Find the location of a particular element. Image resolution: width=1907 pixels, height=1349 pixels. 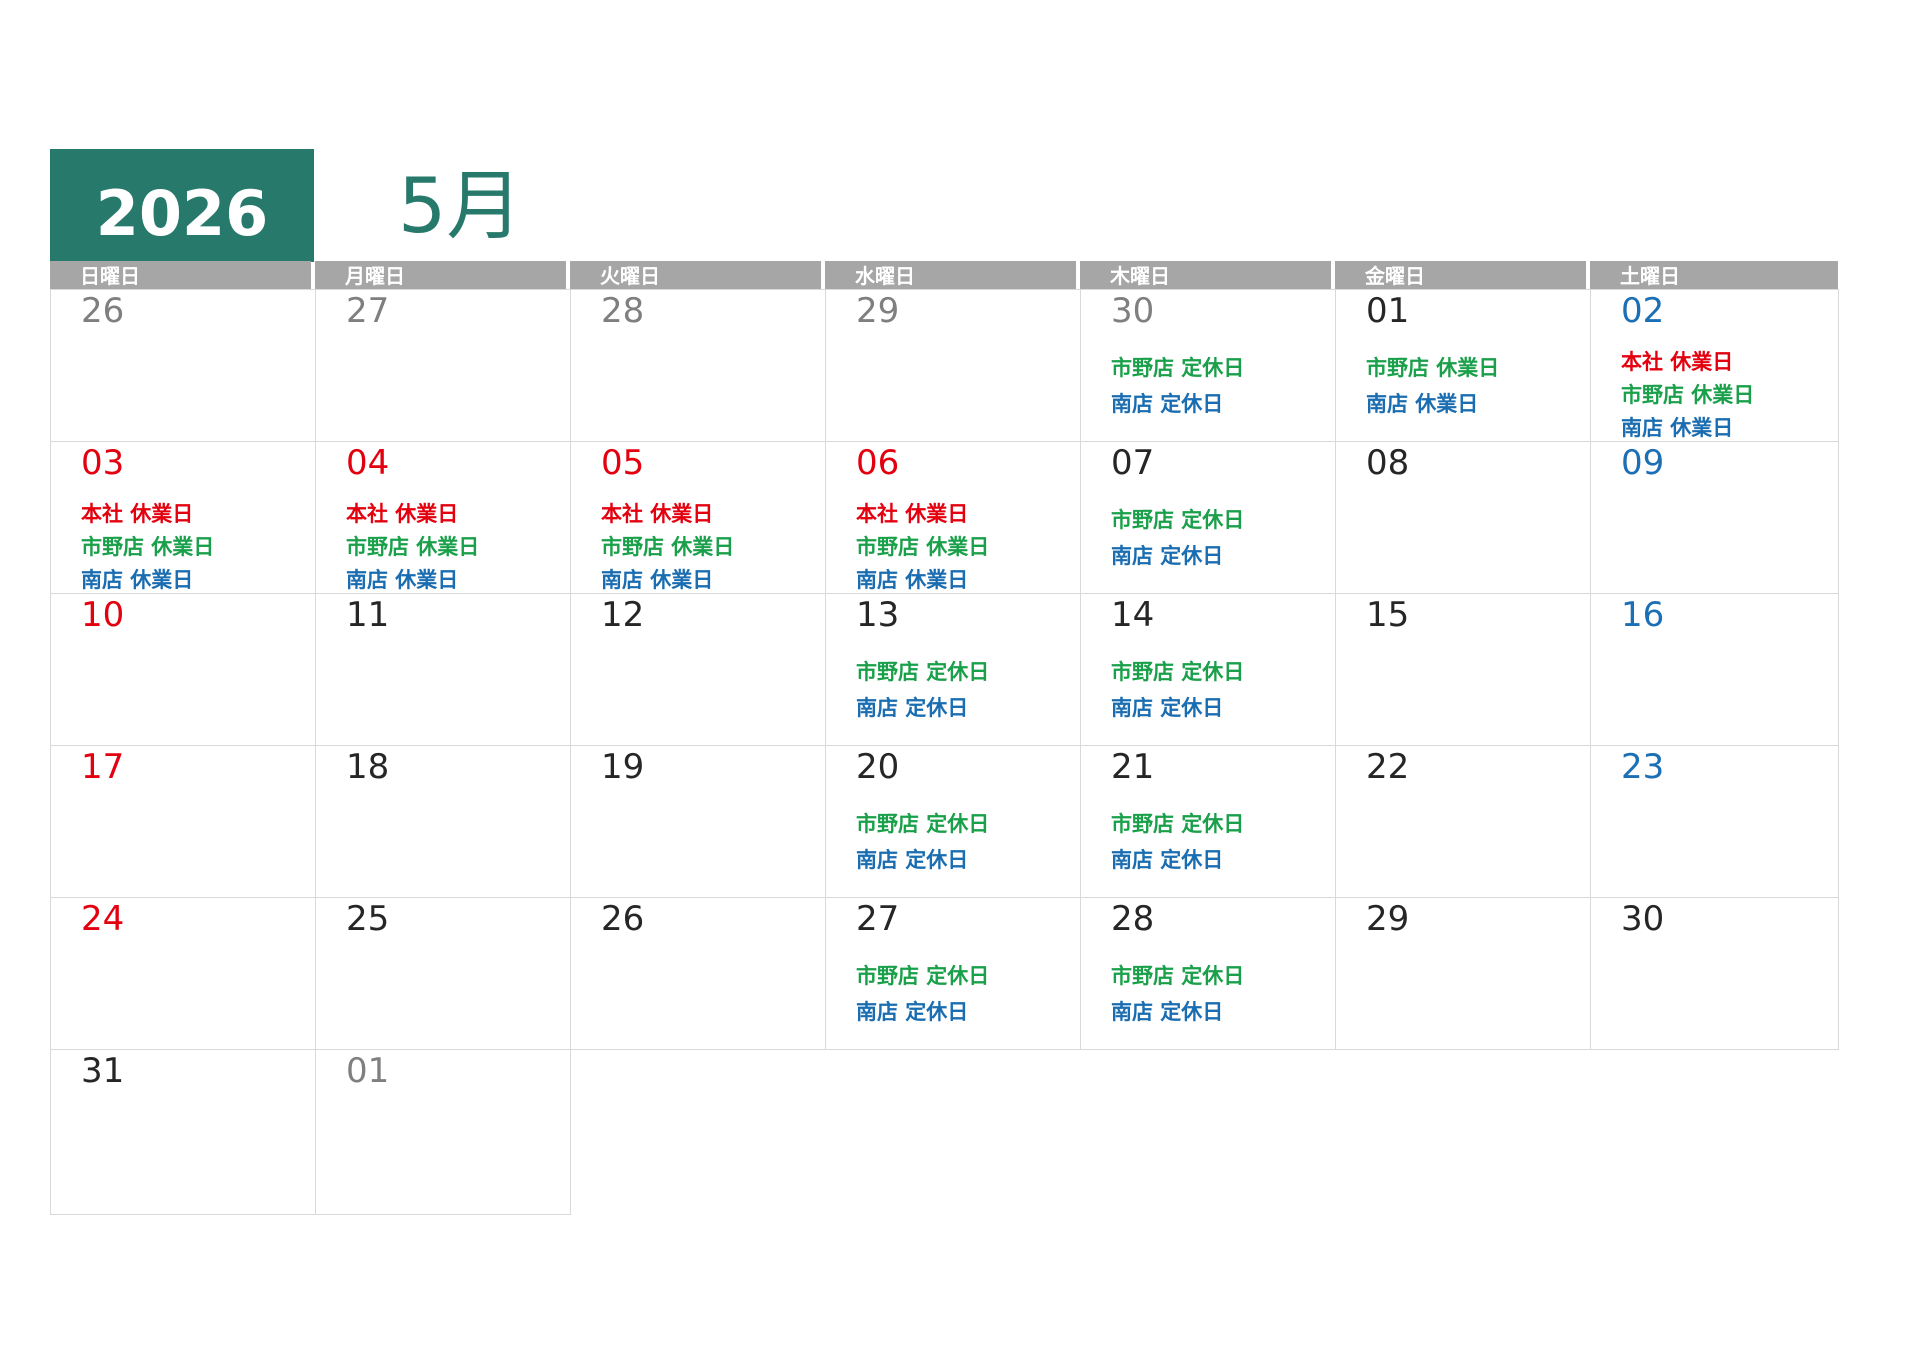

weekday-header: 日曜日 月曜日 火曜日 水曜日 木曜日 金曜日 土曜日 is located at coordinates (944, 275).